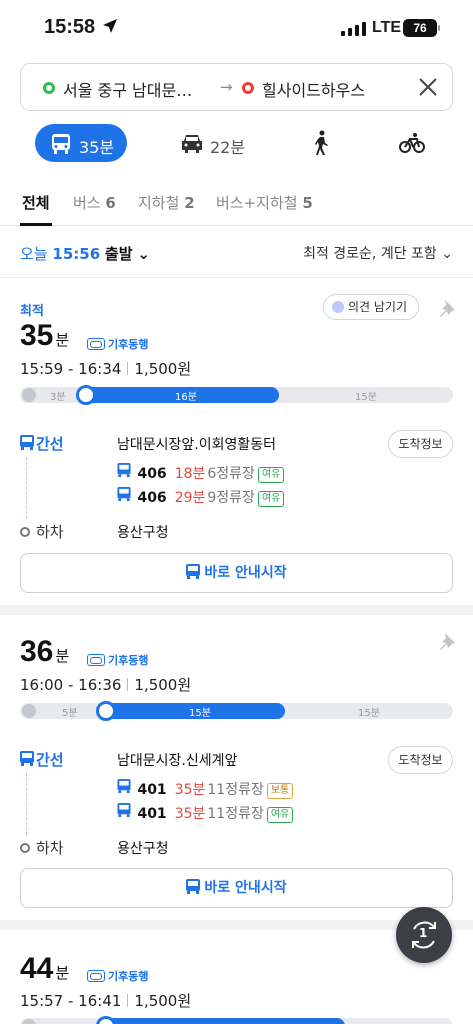 The image size is (473, 1024). I want to click on chevron-down-icon: ⌄, so click(447, 254).